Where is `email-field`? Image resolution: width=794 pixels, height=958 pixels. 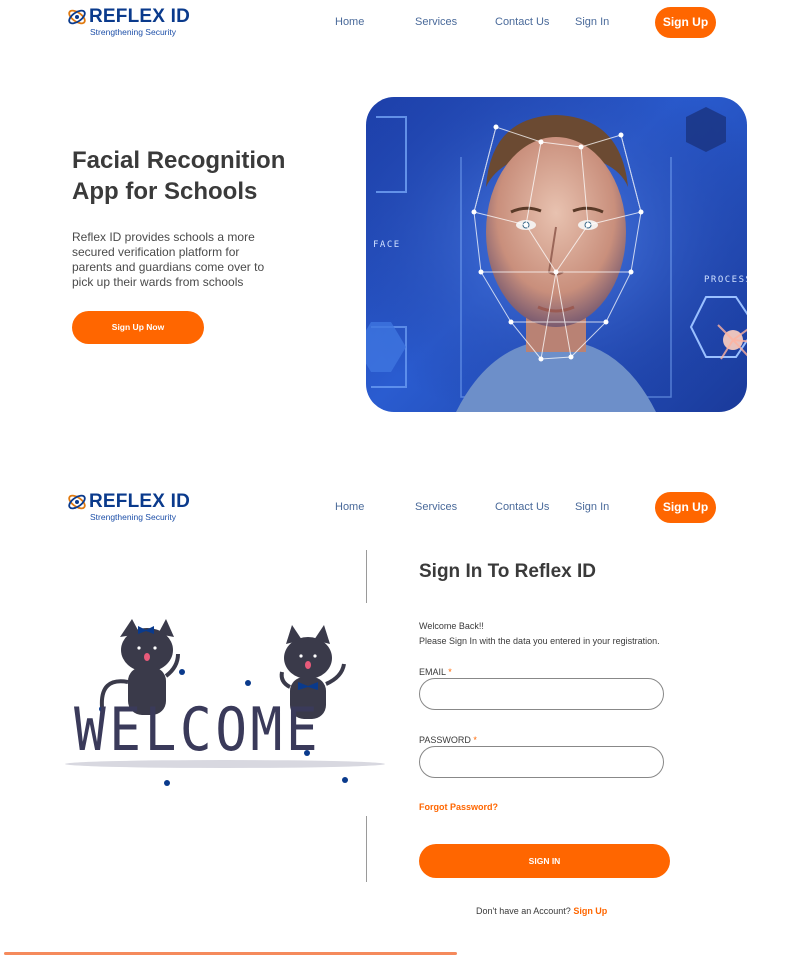 email-field is located at coordinates (541, 694).